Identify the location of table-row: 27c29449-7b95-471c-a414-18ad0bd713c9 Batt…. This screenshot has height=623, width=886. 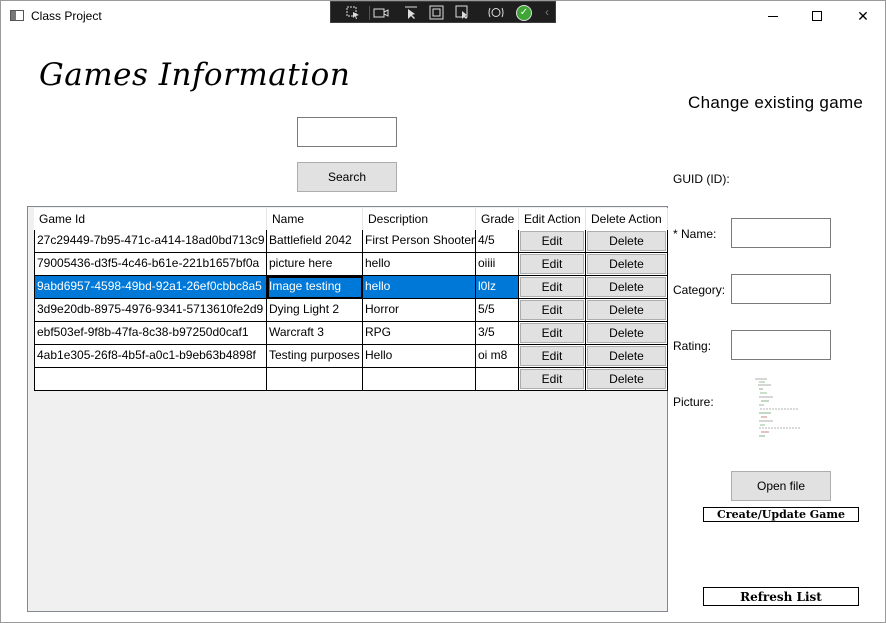
(351, 241).